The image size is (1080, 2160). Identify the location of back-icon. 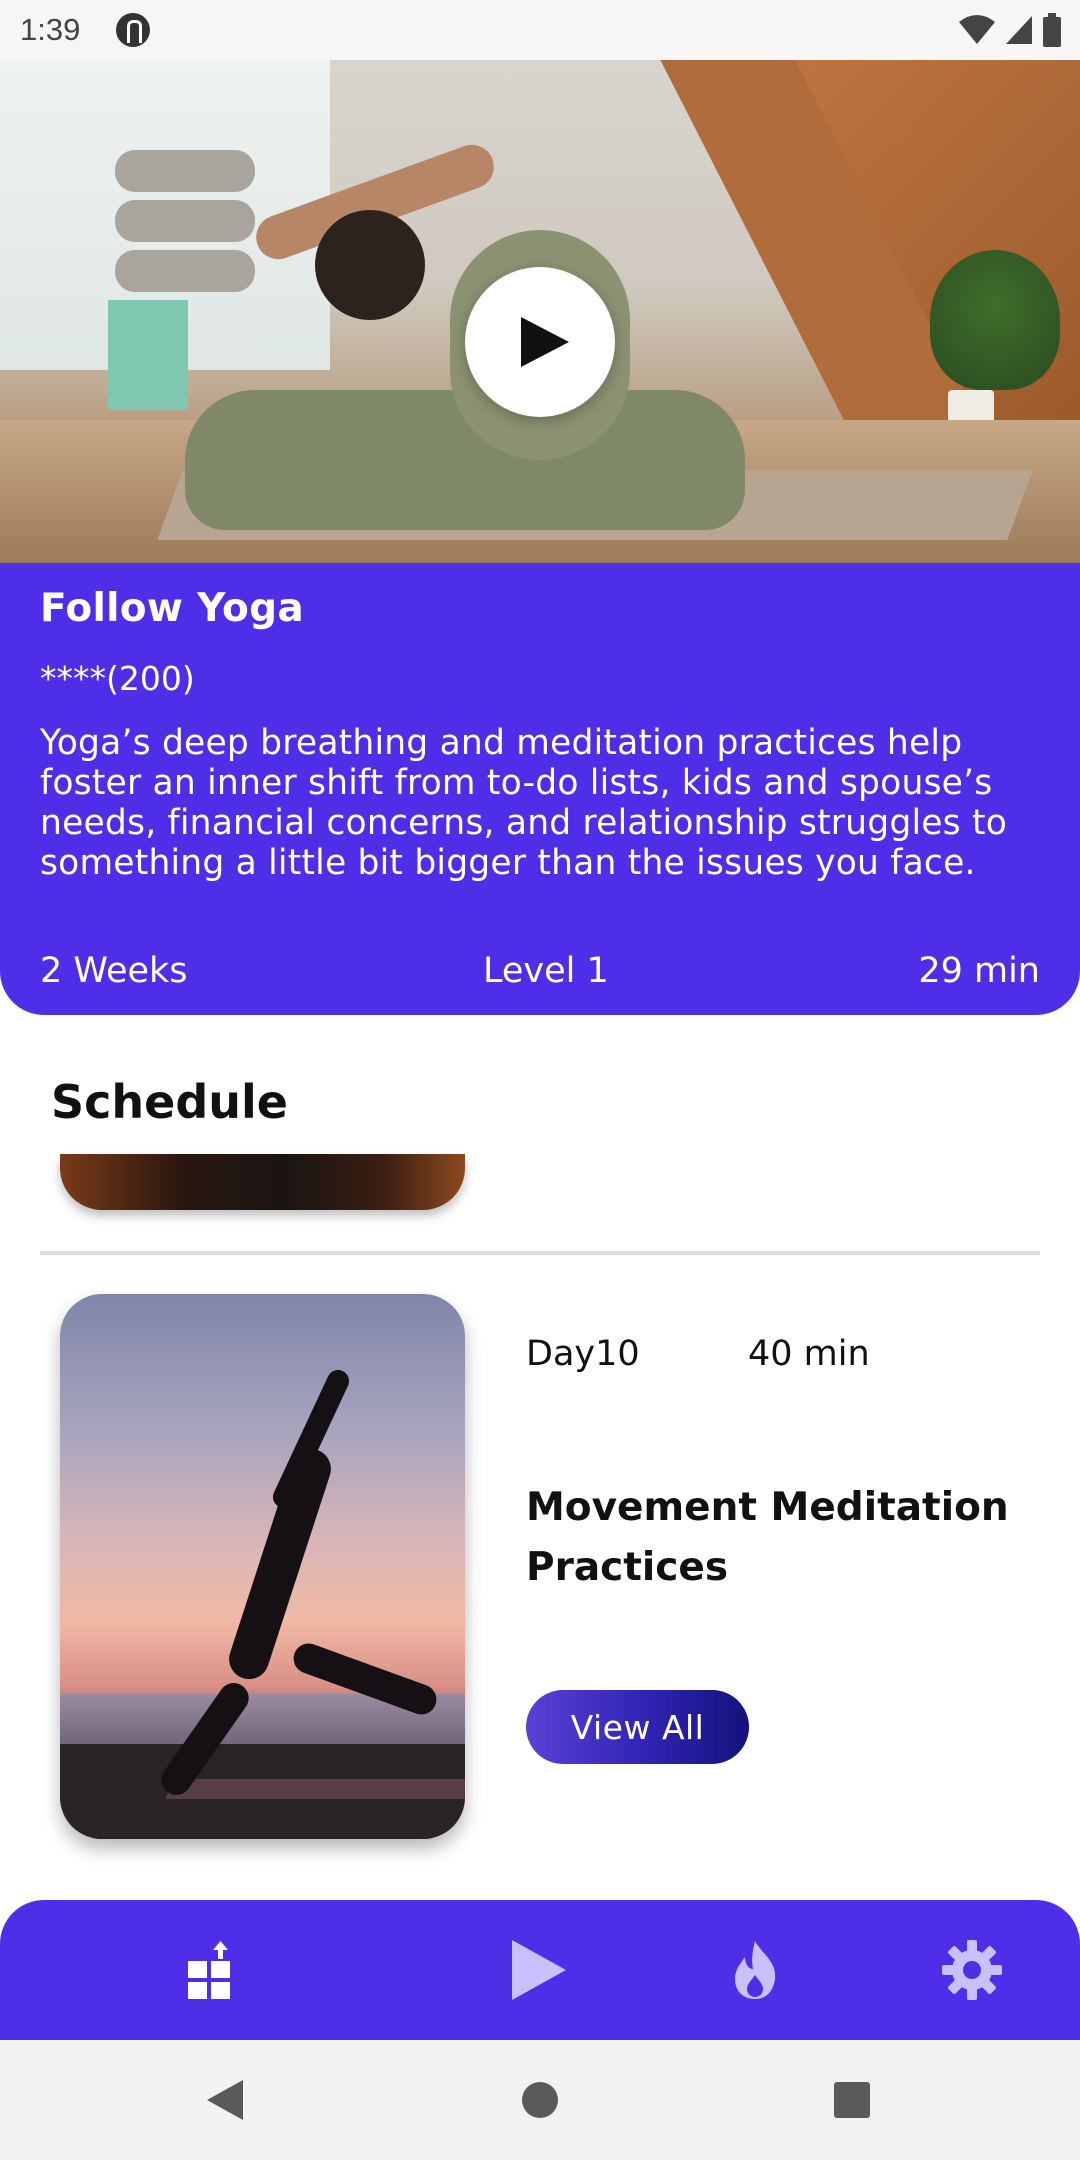
(225, 2100).